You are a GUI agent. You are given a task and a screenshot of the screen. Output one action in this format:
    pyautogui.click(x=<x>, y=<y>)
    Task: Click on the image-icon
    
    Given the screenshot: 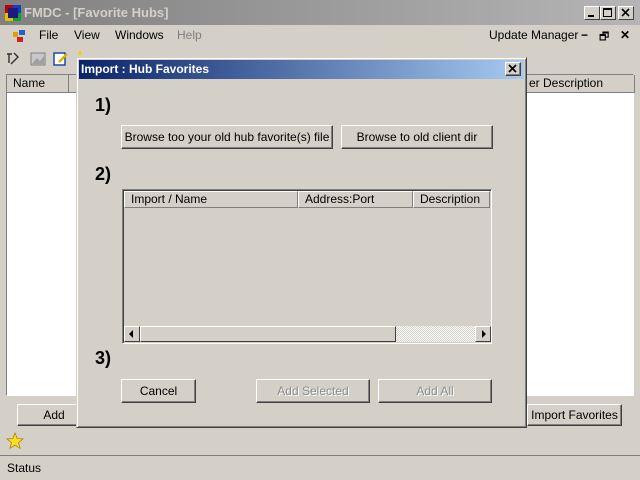 What is the action you would take?
    pyautogui.click(x=38, y=59)
    